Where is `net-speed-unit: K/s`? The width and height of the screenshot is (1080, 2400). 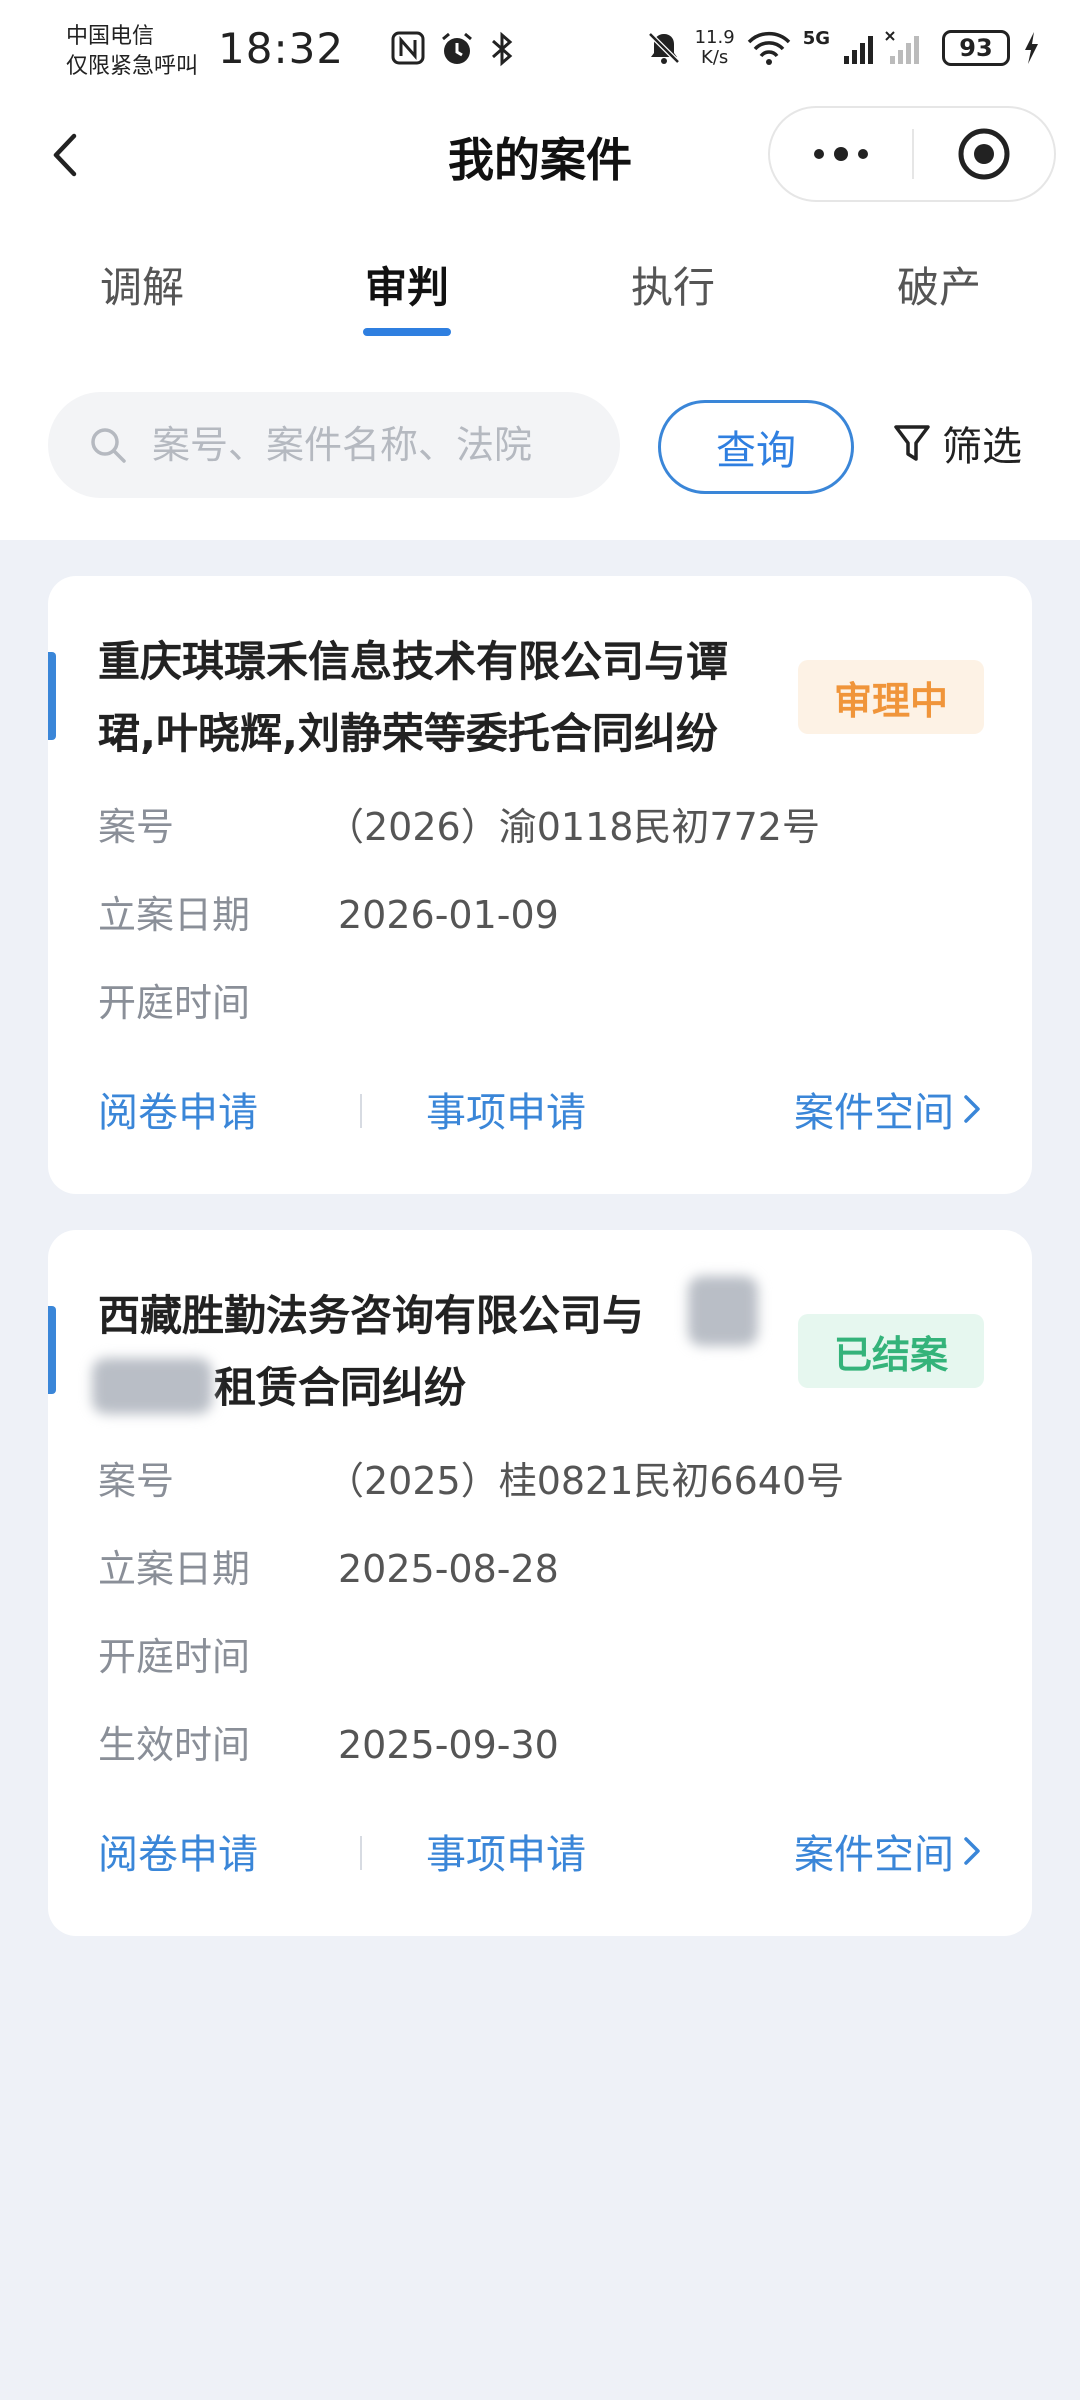 net-speed-unit: K/s is located at coordinates (715, 57).